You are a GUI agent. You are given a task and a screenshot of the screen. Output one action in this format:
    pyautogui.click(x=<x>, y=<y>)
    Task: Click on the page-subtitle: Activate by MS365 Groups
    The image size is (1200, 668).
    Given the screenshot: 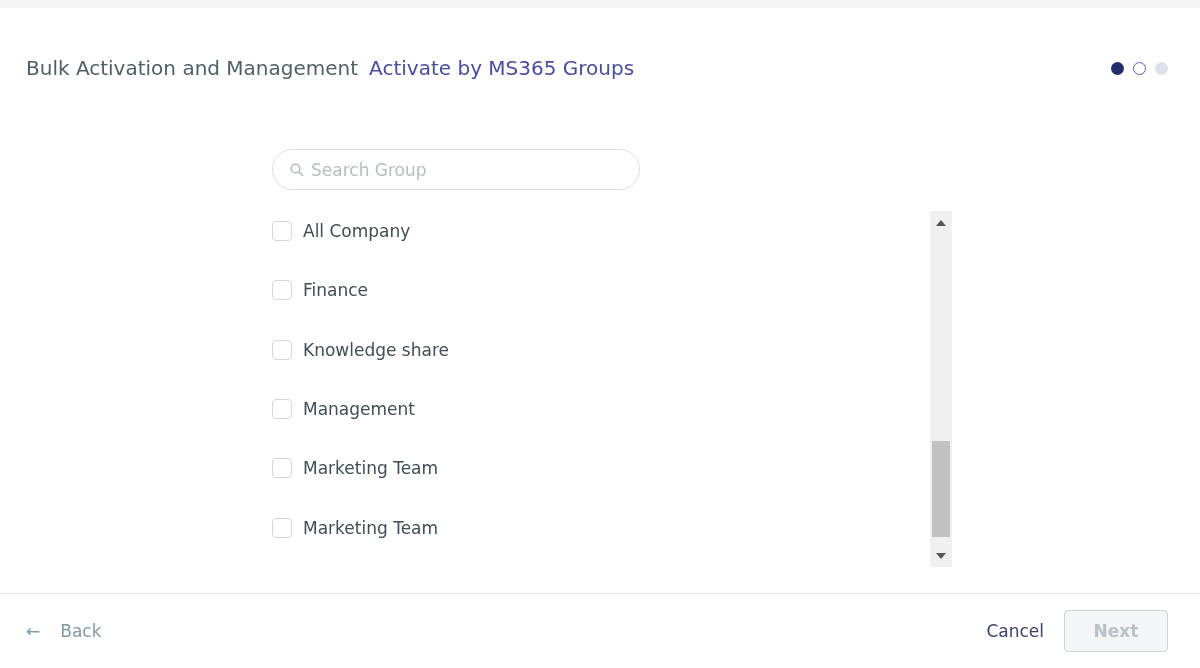 What is the action you would take?
    pyautogui.click(x=502, y=68)
    